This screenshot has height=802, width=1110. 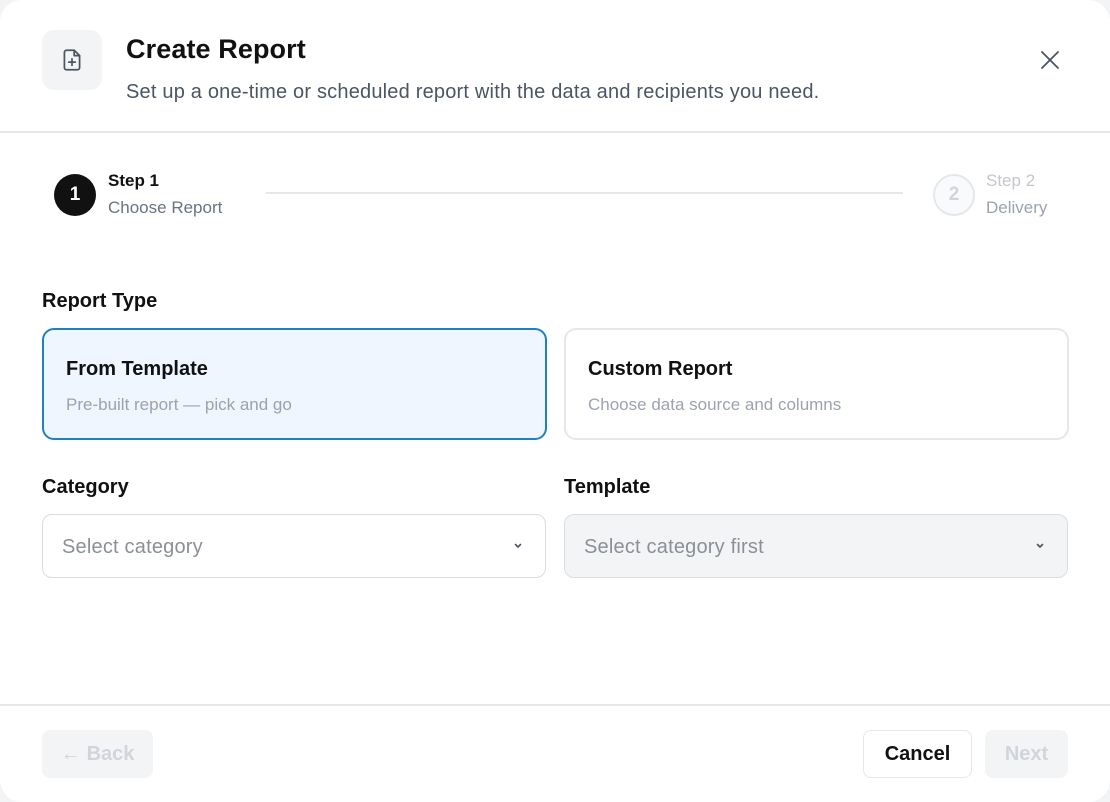 I want to click on step-2-subtitle: Delivery, so click(x=1017, y=207).